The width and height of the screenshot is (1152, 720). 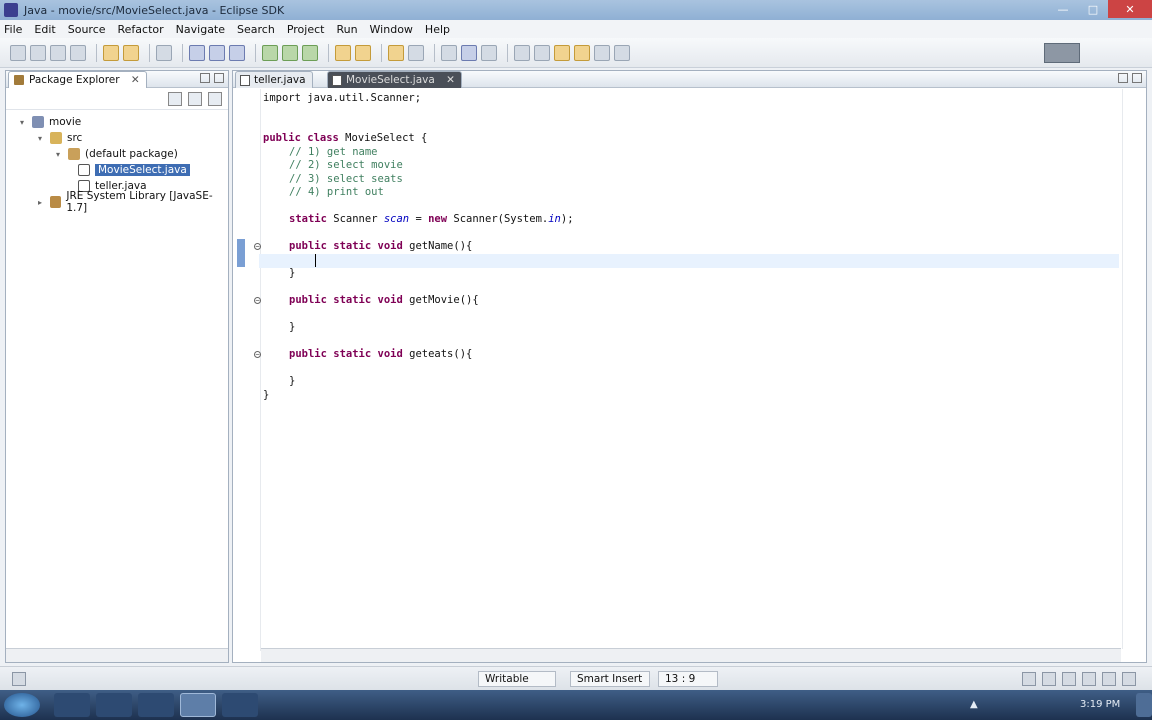 I want to click on link-with-editor-icon, so click(x=195, y=99).